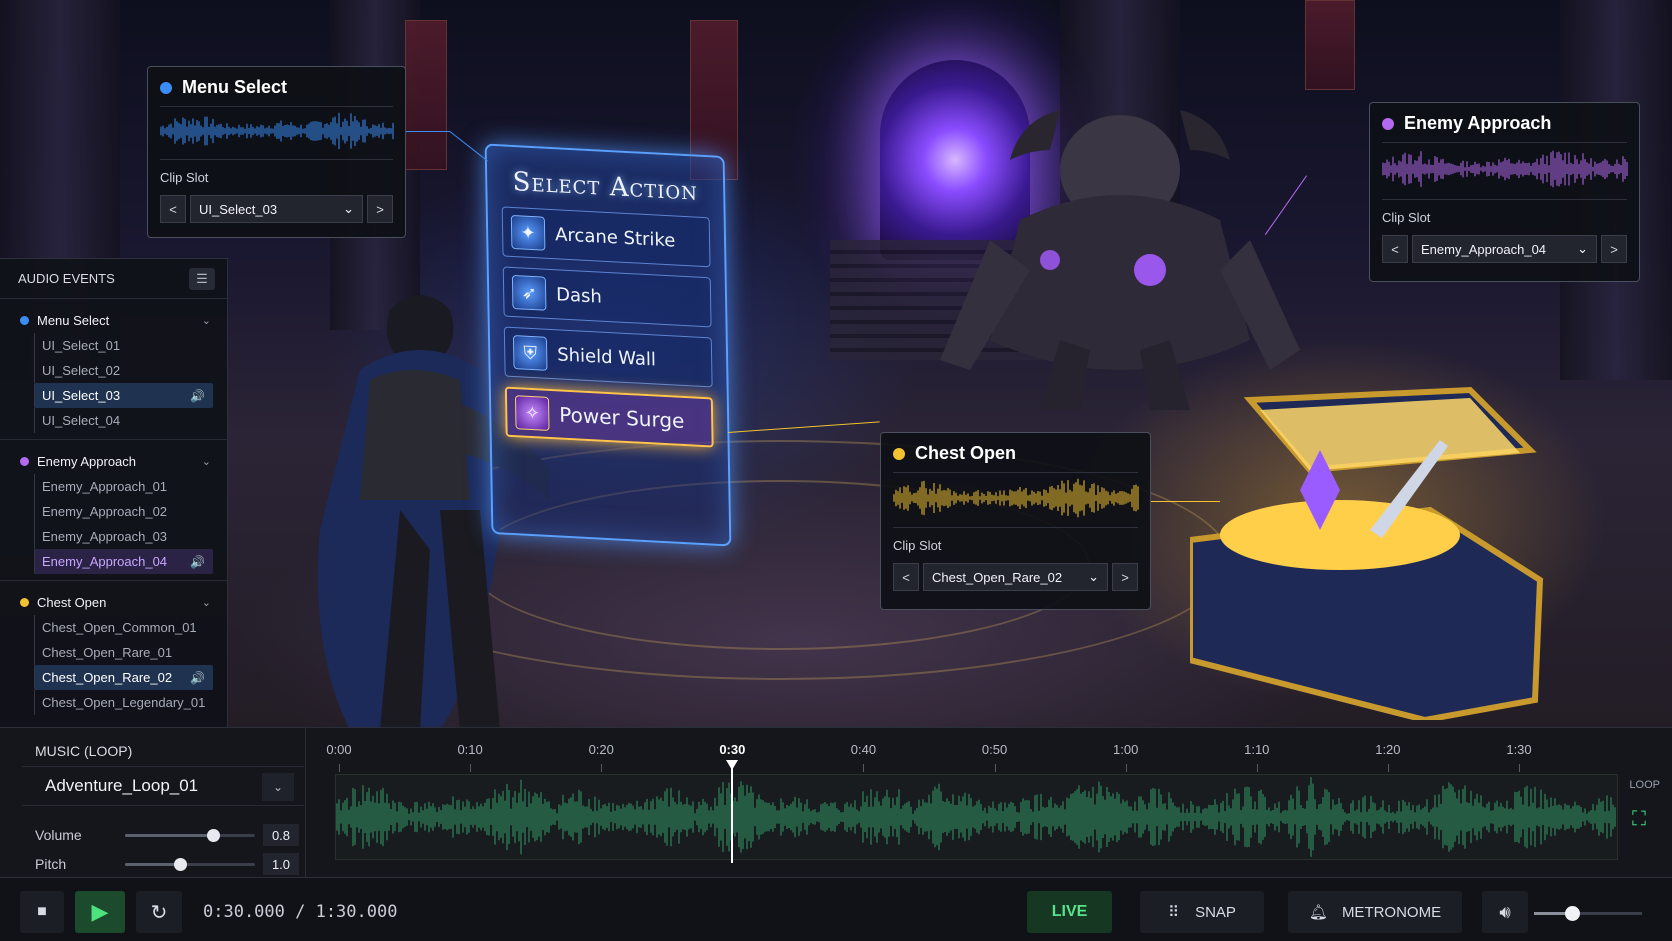 The image size is (1672, 941). Describe the element at coordinates (105, 486) in the screenshot. I see `clip-name: Enemy_Approach_01` at that location.